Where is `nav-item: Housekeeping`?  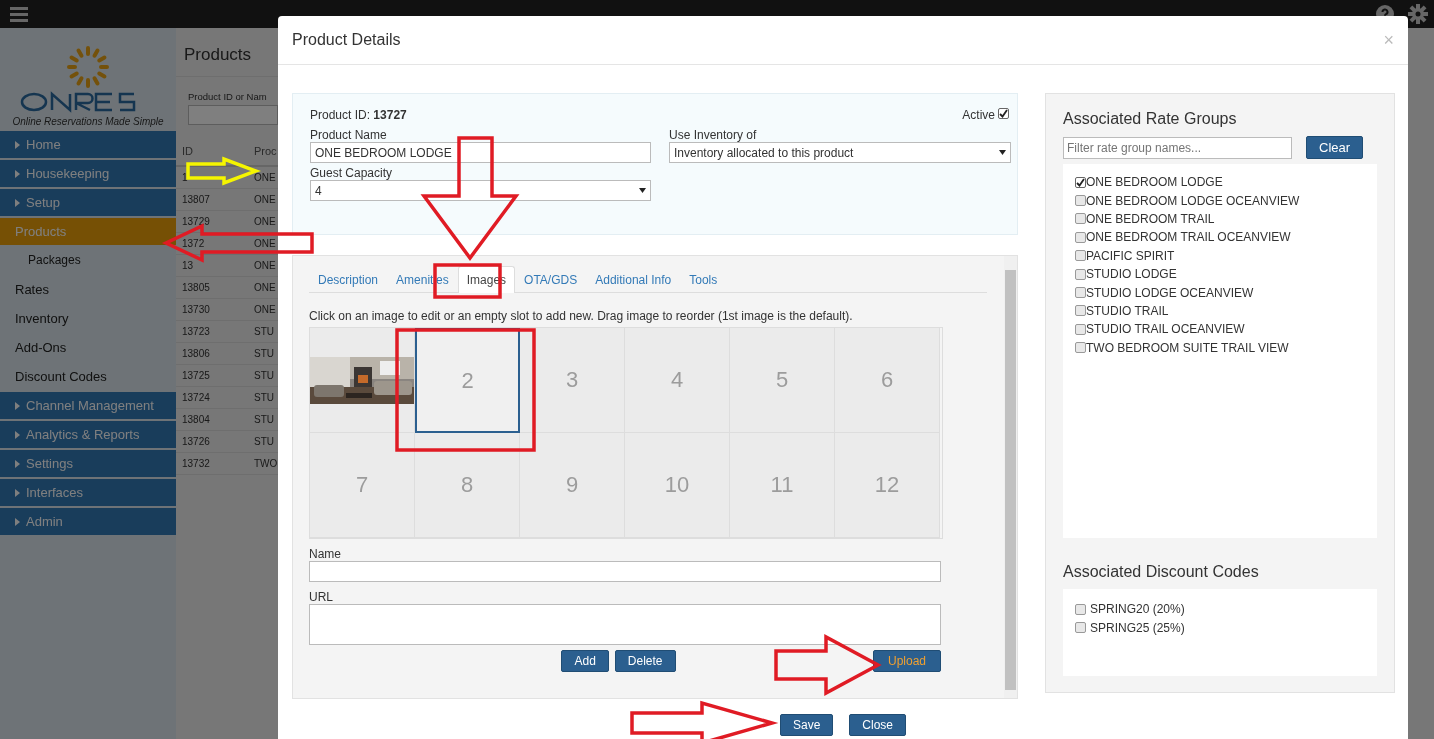
nav-item: Housekeeping is located at coordinates (88, 174).